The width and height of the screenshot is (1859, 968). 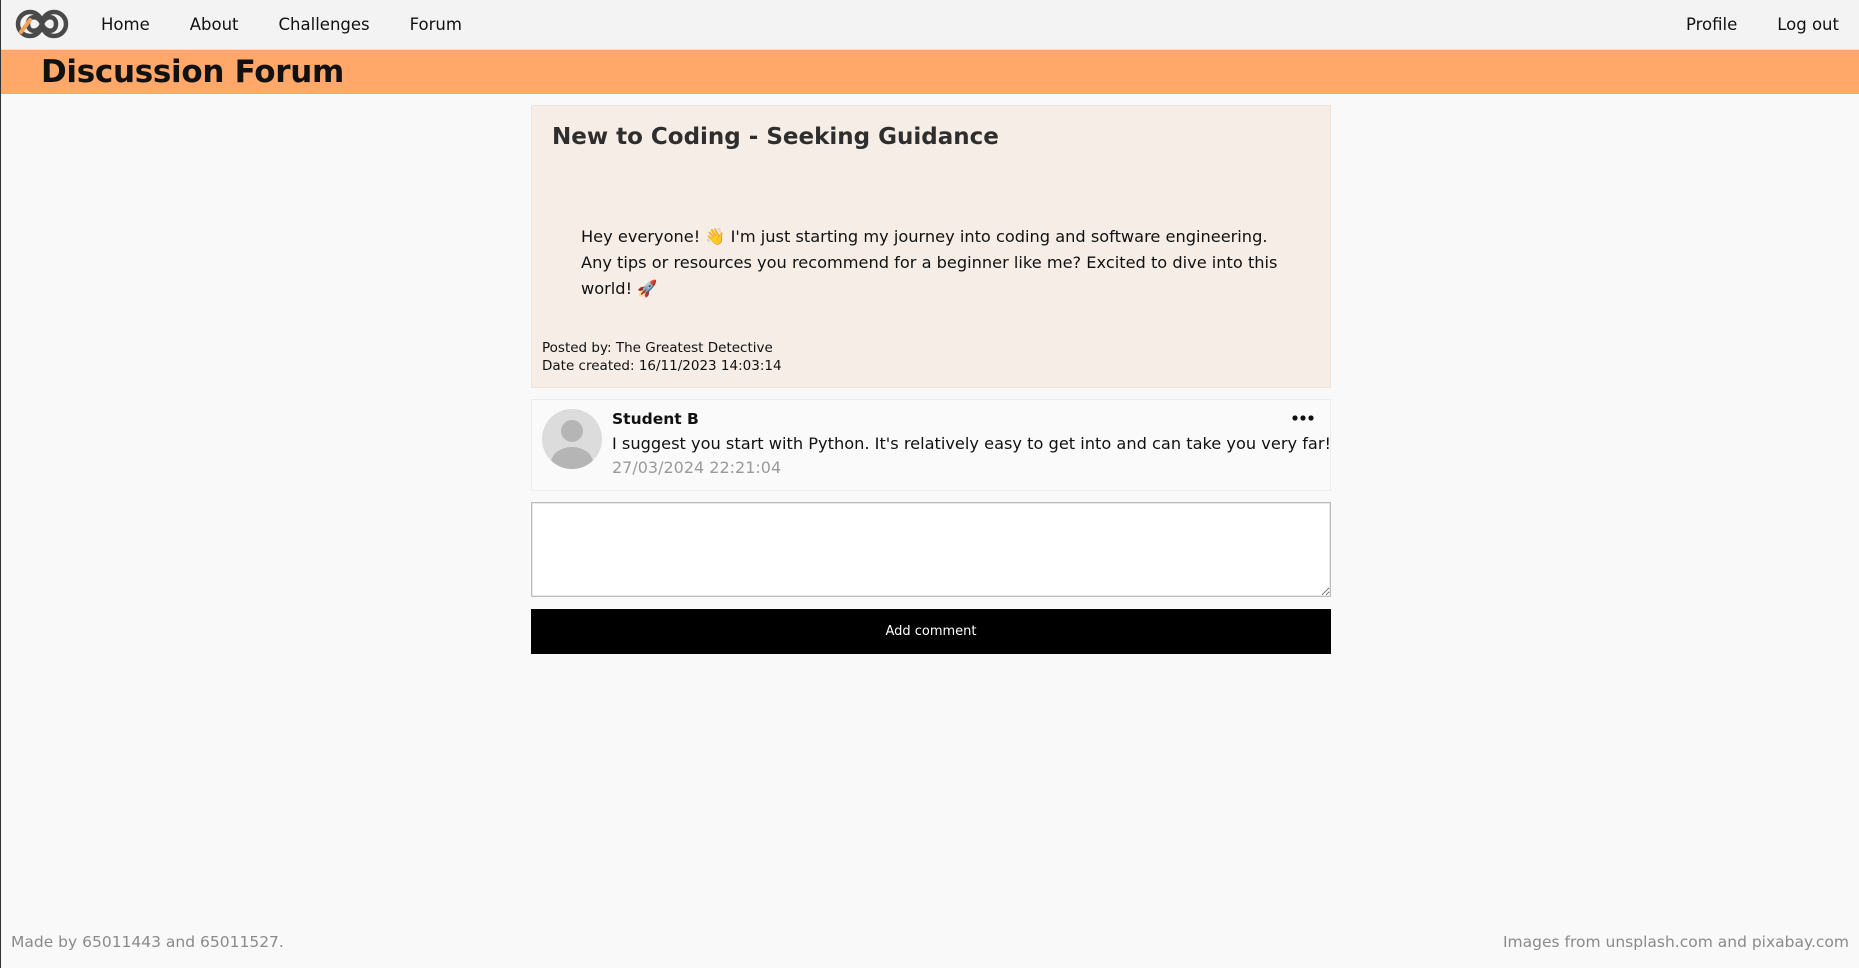 I want to click on comment-date: 27/03/2024 22:21:04, so click(x=697, y=467).